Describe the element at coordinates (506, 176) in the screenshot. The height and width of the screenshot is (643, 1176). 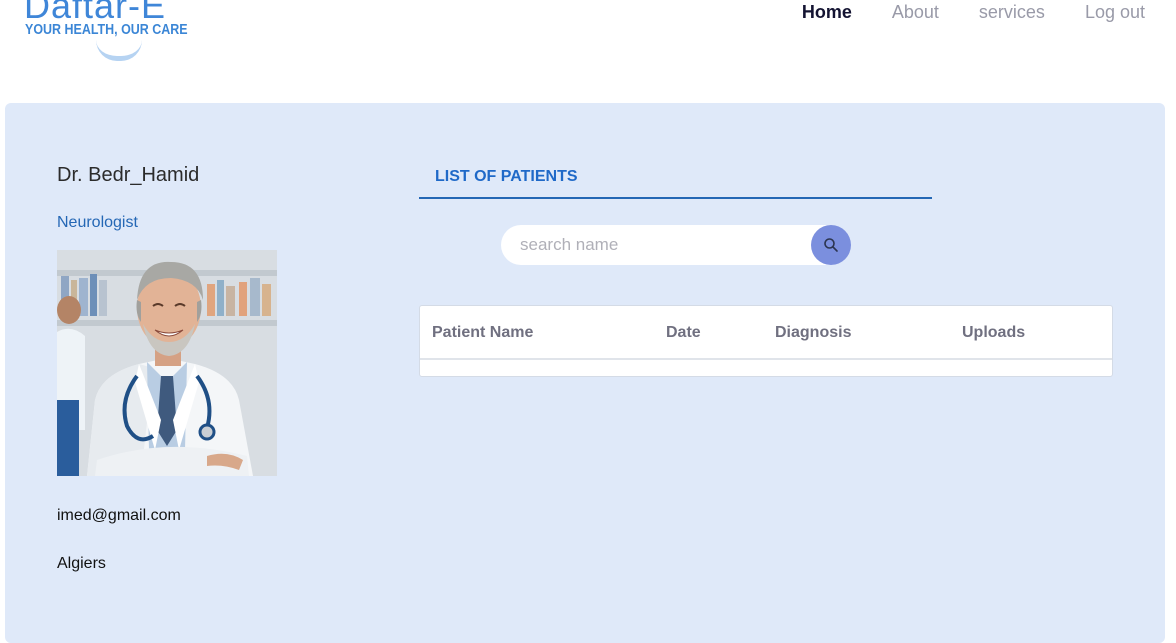
I see `patients-tab-label: LIST OF PATIENTS` at that location.